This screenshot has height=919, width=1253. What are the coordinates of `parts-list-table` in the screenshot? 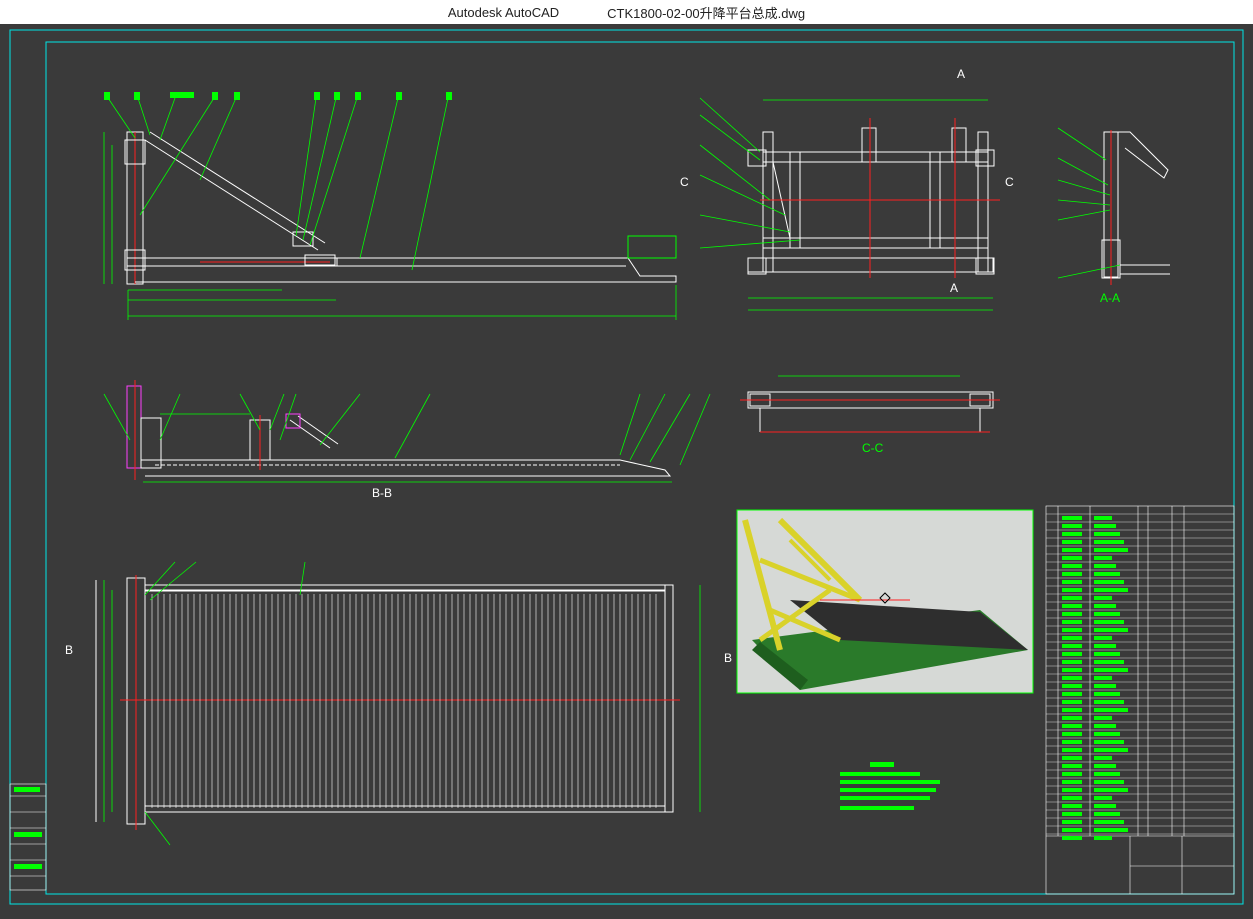 It's located at (1140, 700).